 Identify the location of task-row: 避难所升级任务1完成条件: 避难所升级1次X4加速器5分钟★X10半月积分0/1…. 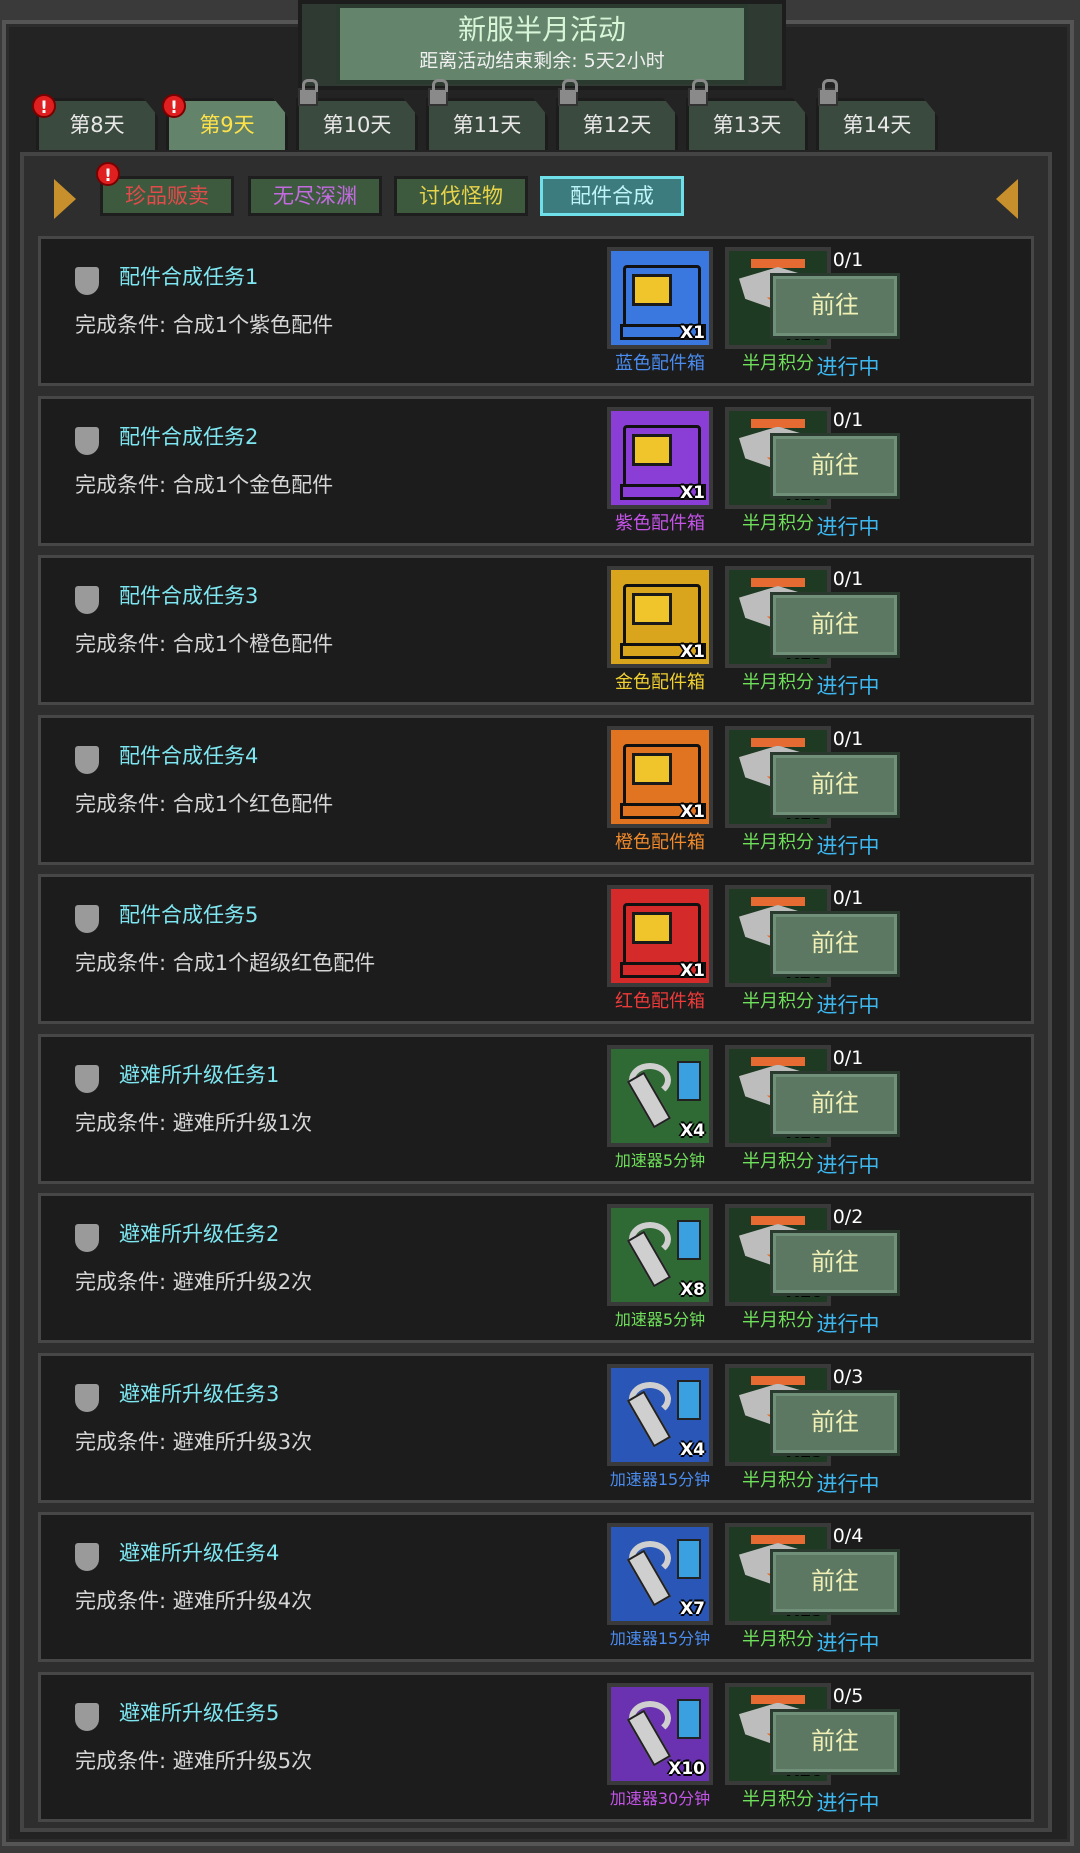
(536, 1108).